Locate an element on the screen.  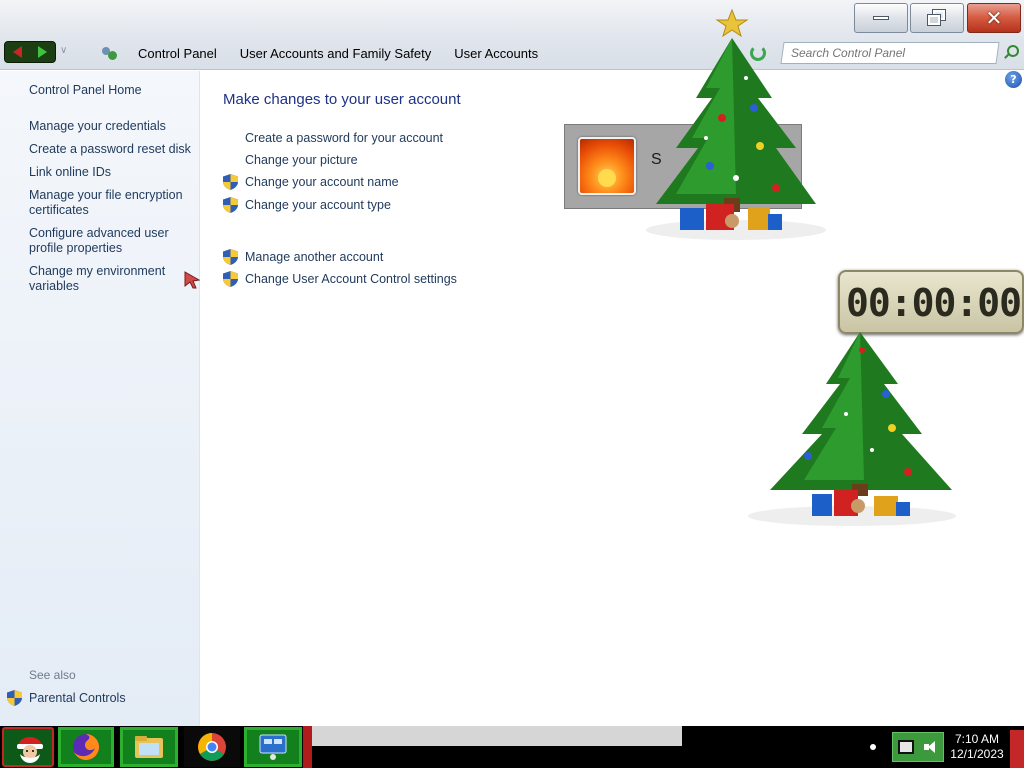
search-icon is located at coordinates (1011, 52).